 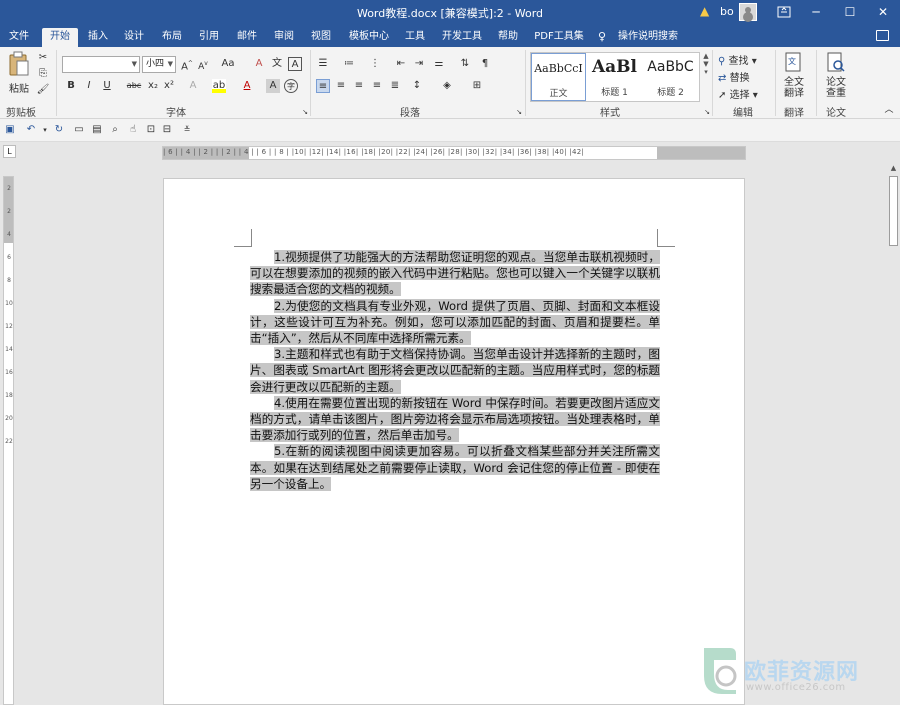 I want to click on customize-qat-icon: ≚, so click(x=187, y=130).